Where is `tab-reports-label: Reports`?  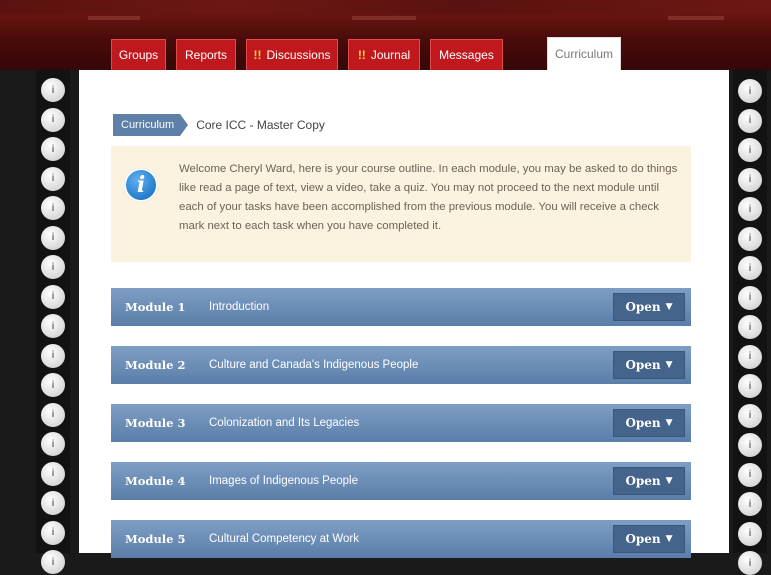 tab-reports-label: Reports is located at coordinates (206, 55).